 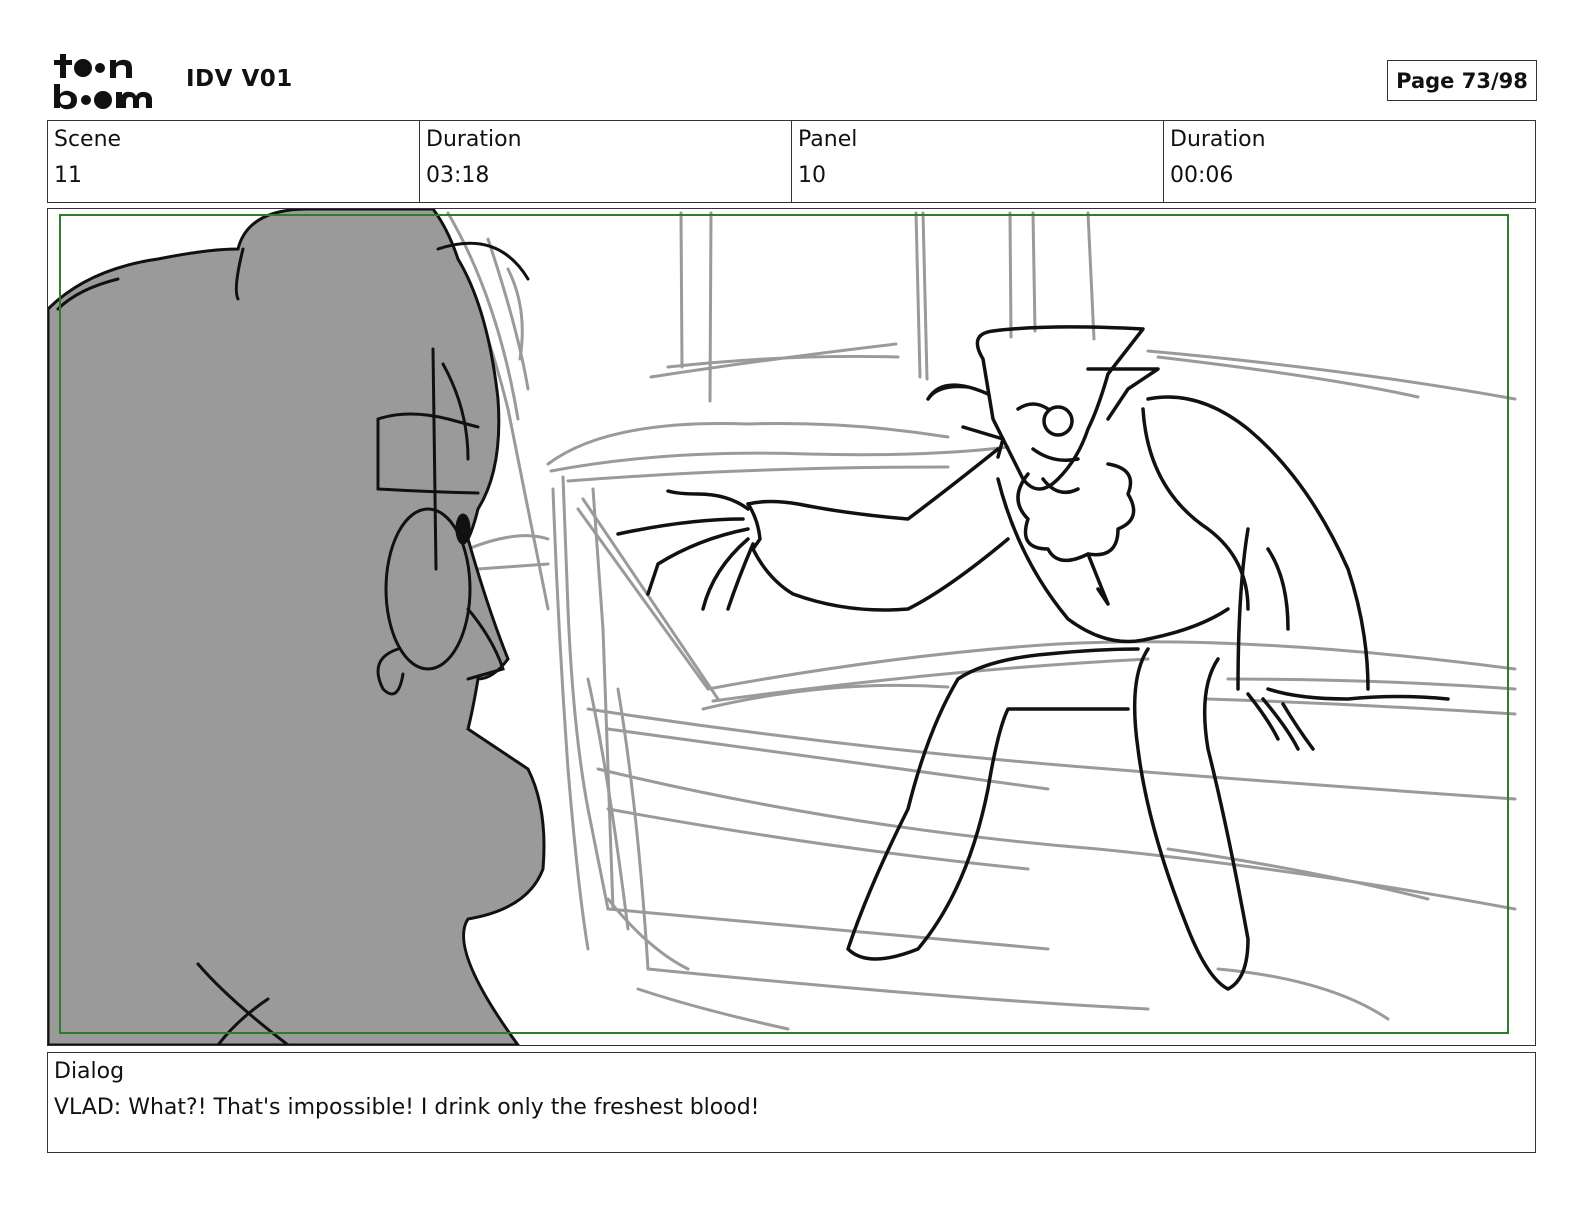 I want to click on scene-duration-label: Duration, so click(x=474, y=139).